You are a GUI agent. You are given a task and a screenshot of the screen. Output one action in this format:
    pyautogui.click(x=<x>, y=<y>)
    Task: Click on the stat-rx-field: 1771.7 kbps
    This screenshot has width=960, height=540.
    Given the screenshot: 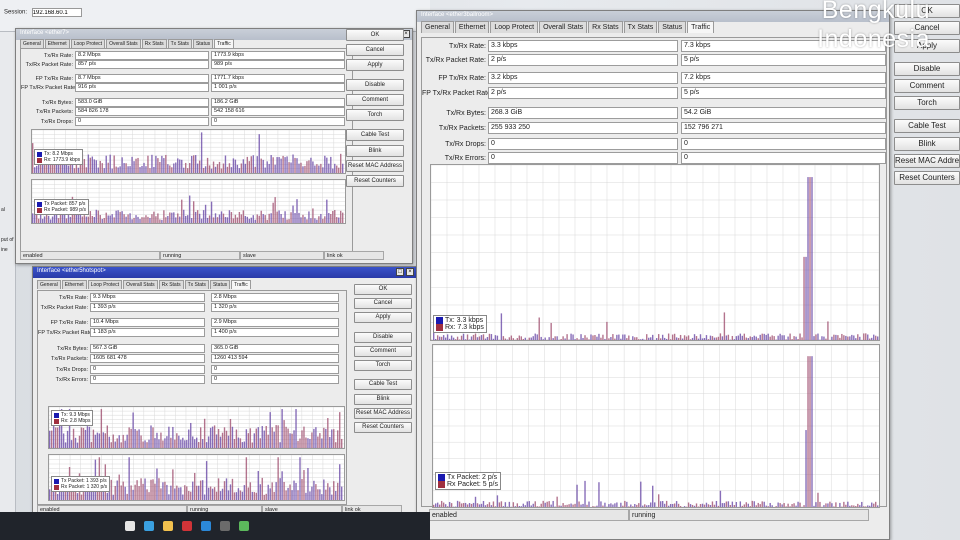 What is the action you would take?
    pyautogui.click(x=278, y=78)
    